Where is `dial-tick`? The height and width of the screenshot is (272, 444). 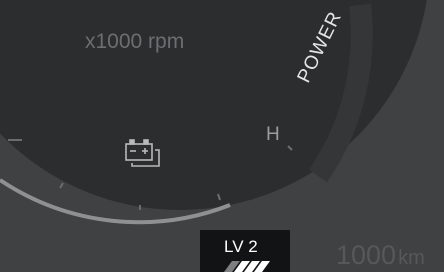
dial-tick is located at coordinates (61, 185).